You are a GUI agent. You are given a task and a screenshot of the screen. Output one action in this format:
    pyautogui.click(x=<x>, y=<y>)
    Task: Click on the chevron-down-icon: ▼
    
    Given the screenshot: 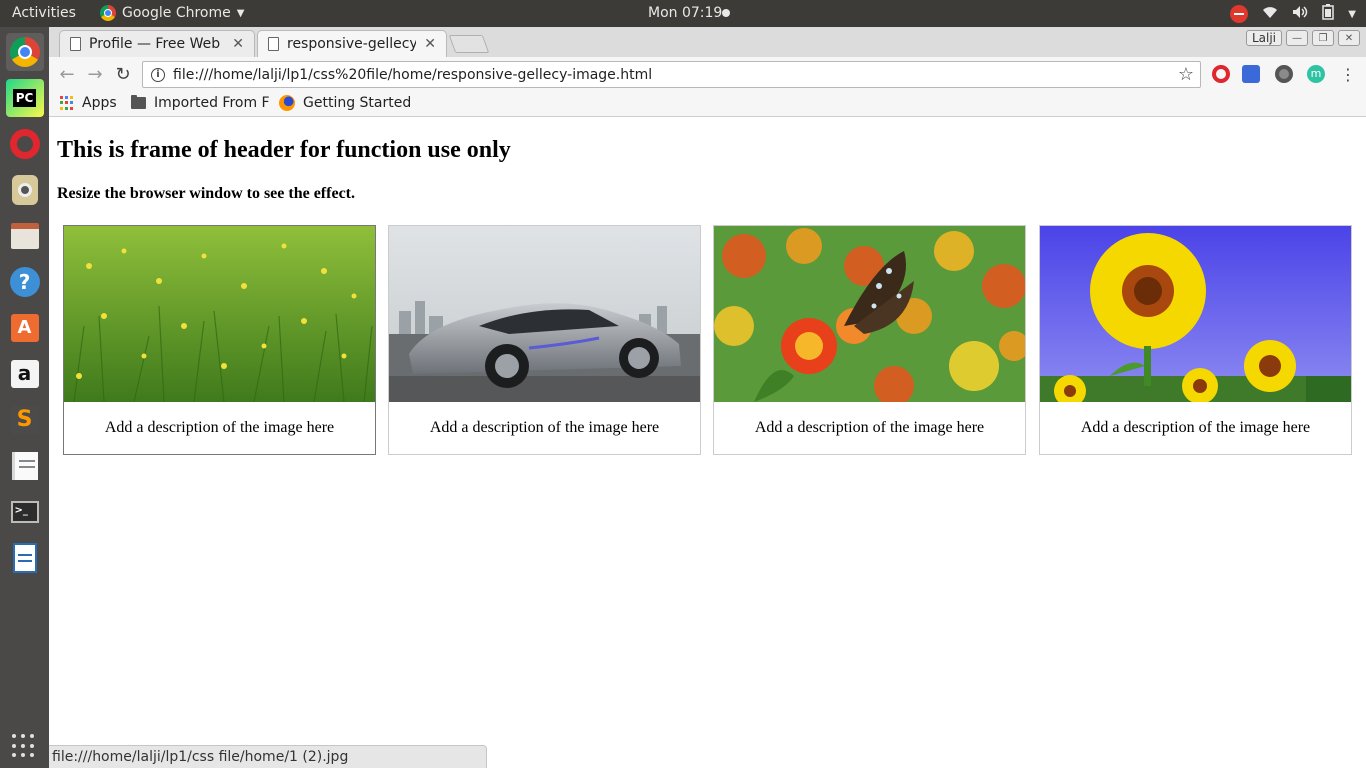 What is the action you would take?
    pyautogui.click(x=240, y=13)
    